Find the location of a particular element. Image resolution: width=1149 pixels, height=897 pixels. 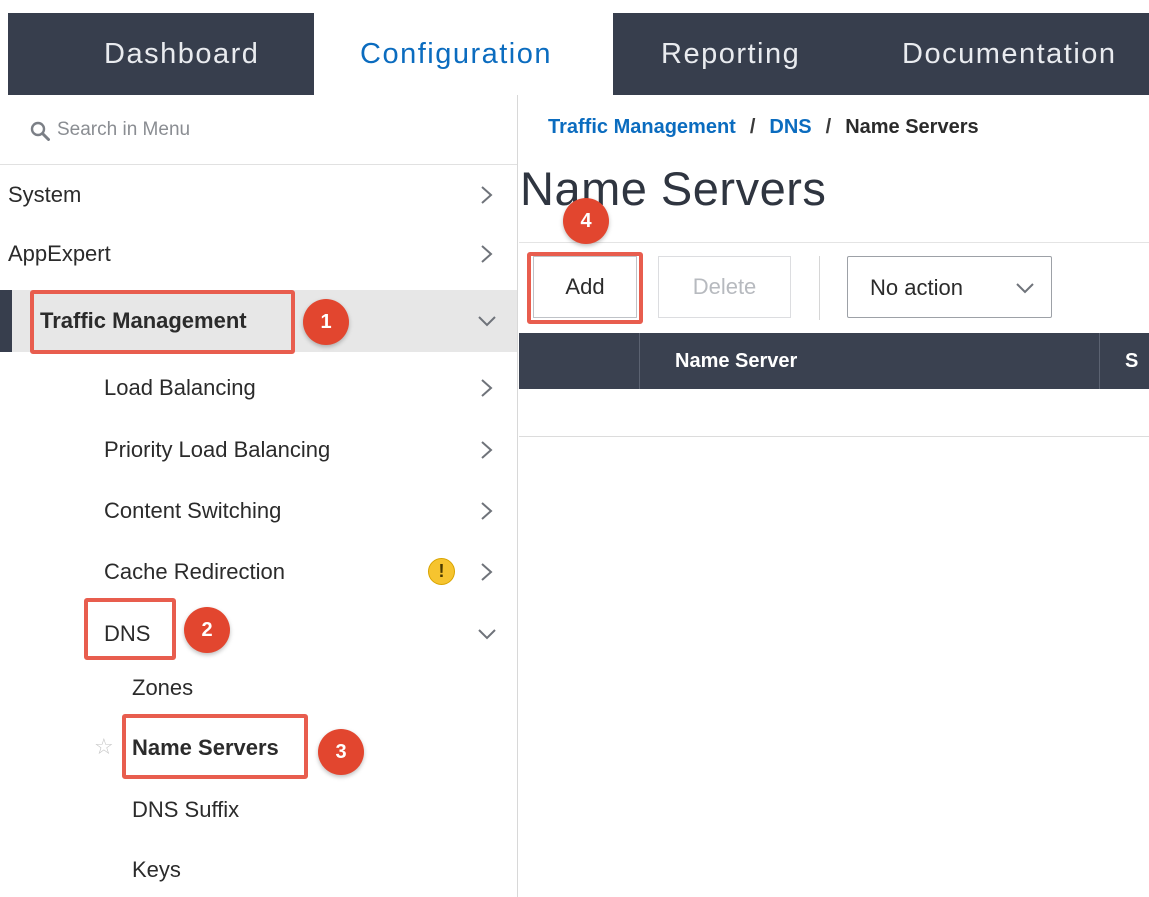

tab-configuration: Configuration is located at coordinates (456, 54).